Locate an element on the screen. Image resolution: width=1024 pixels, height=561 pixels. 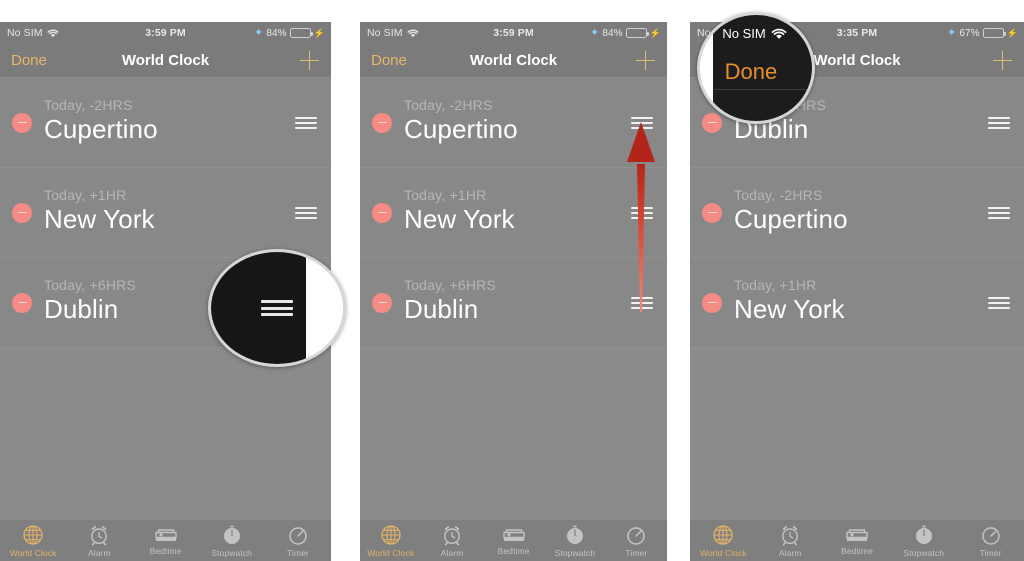
wifi-icon is located at coordinates (779, 33).